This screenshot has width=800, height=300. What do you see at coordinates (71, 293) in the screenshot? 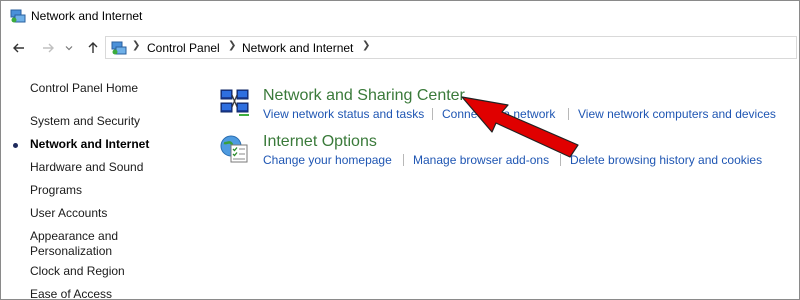
I see `sidebar-item-ease-of-access: Ease of Access` at bounding box center [71, 293].